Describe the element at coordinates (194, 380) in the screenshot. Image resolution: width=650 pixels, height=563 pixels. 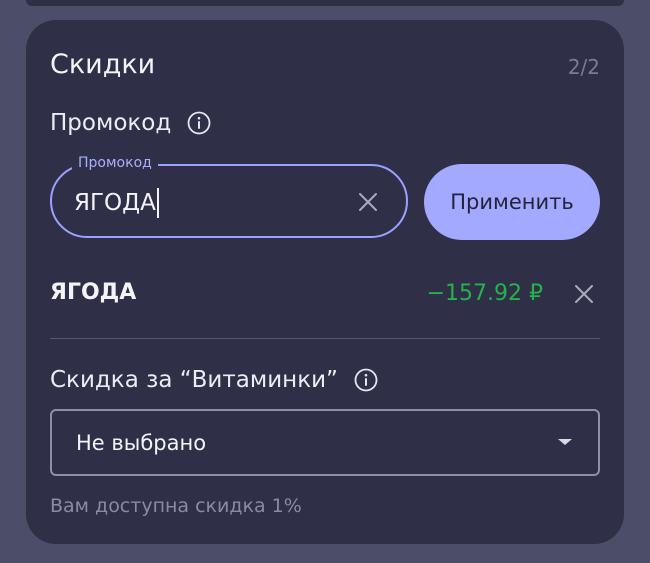
I see `vitamins-section-label: Скидка за “Витаминки”` at that location.